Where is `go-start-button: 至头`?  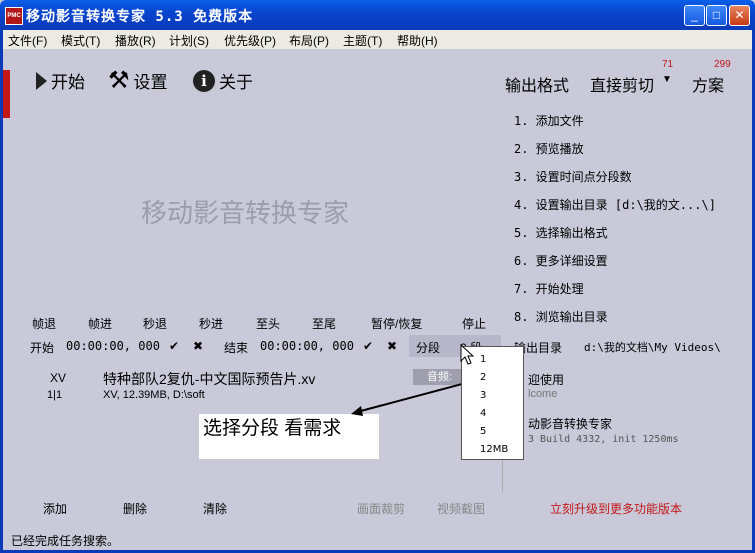 go-start-button: 至头 is located at coordinates (268, 323).